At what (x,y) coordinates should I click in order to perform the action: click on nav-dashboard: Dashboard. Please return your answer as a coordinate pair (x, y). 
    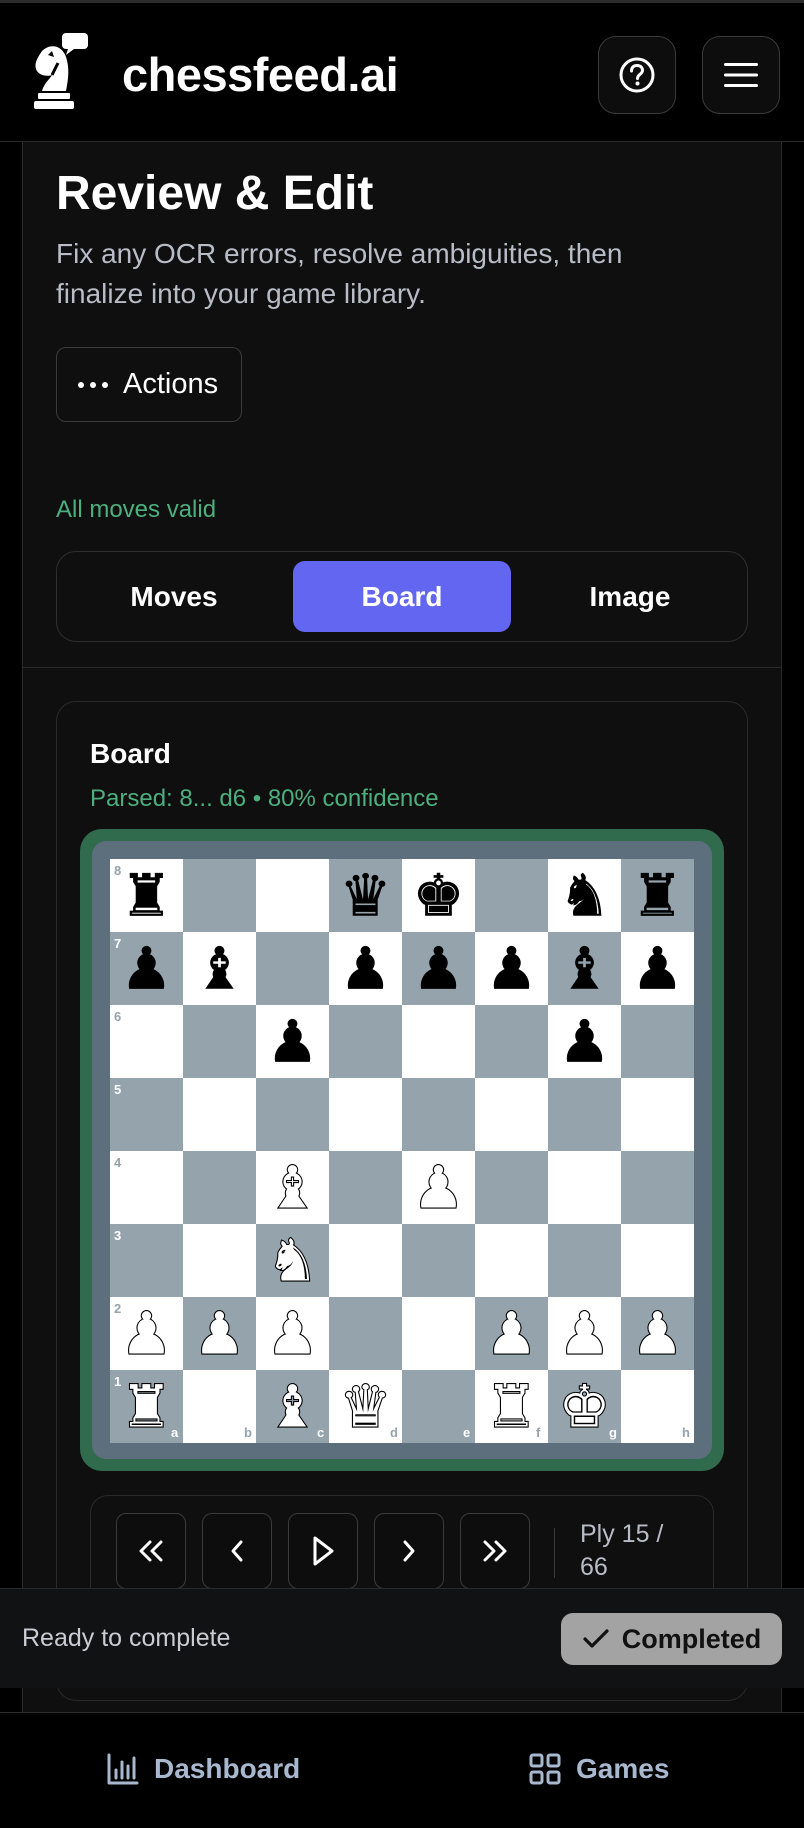
    Looking at the image, I should click on (203, 1769).